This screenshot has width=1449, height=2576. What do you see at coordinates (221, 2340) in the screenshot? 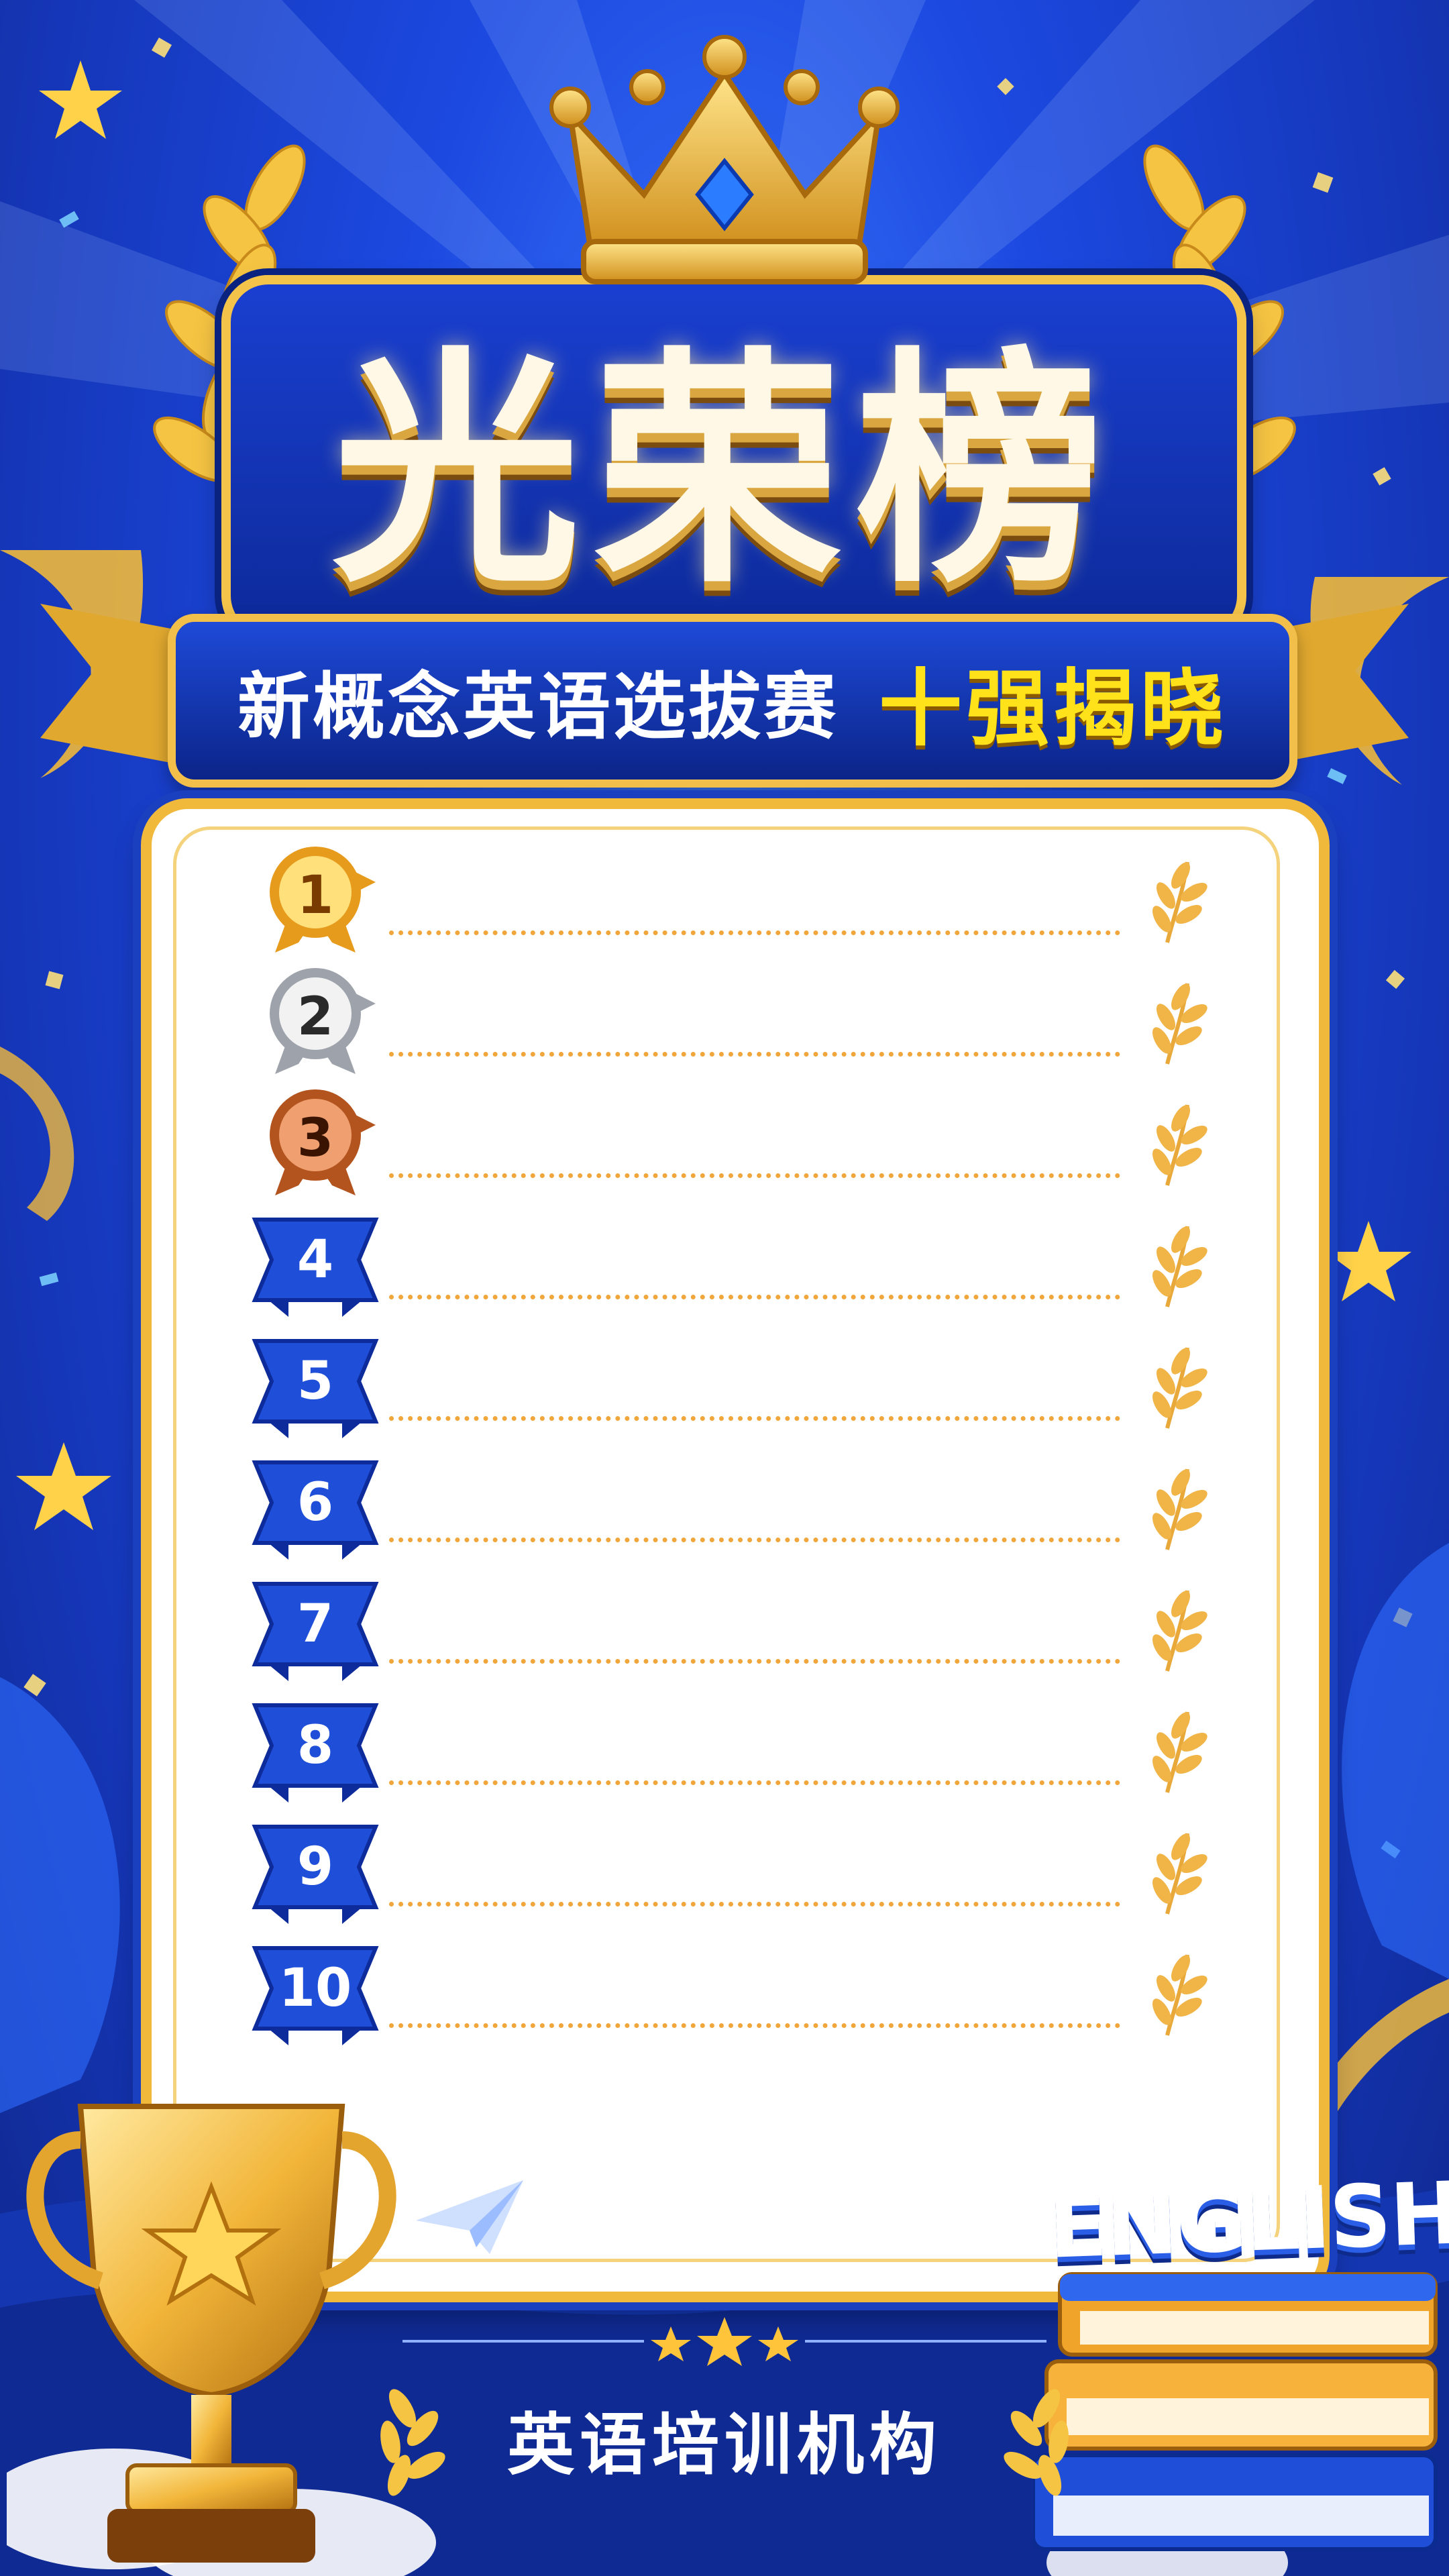
I see `trophy-icon` at bounding box center [221, 2340].